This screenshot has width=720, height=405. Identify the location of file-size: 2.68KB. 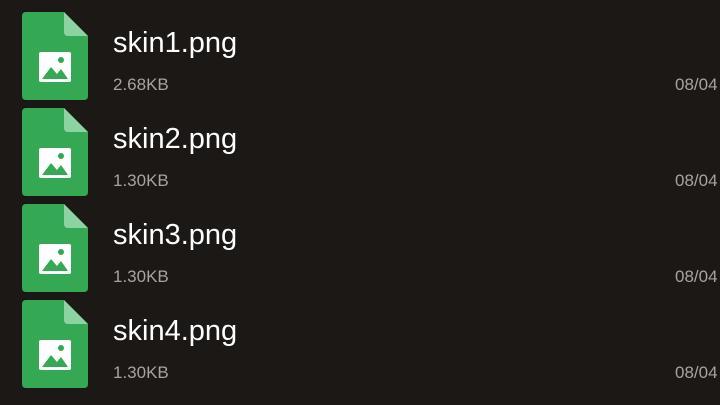
(141, 84).